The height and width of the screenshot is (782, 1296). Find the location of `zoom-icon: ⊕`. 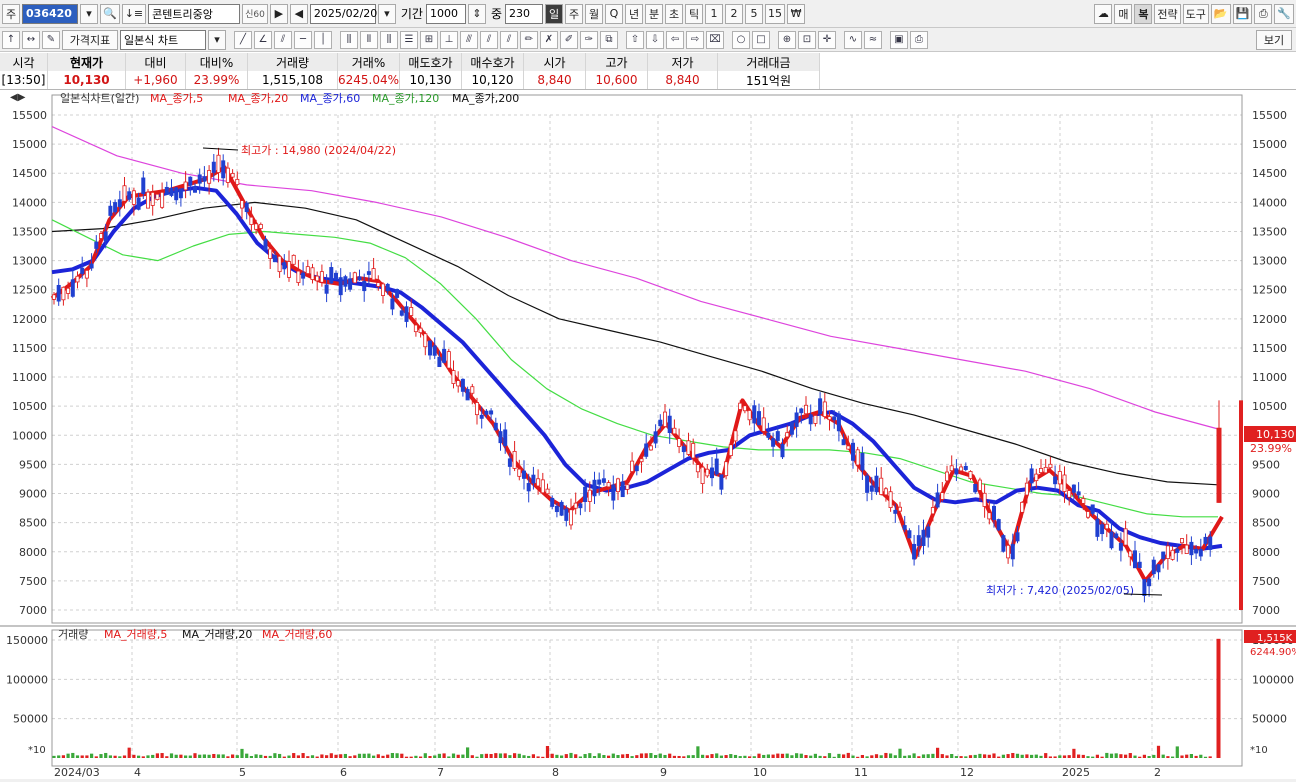

zoom-icon: ⊕ is located at coordinates (787, 39).